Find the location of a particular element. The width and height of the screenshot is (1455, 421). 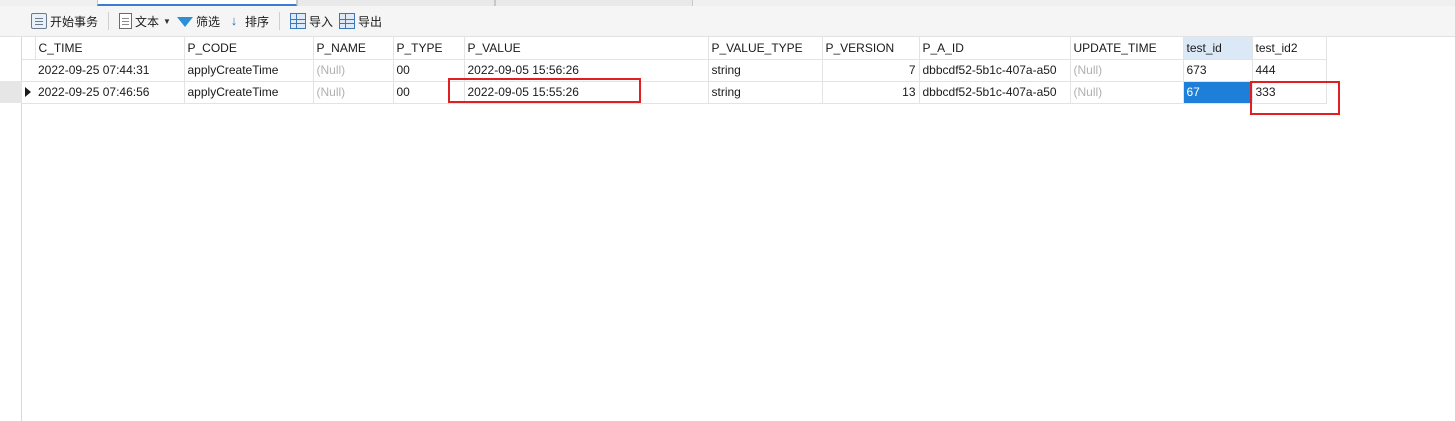

import-icon is located at coordinates (297, 21).